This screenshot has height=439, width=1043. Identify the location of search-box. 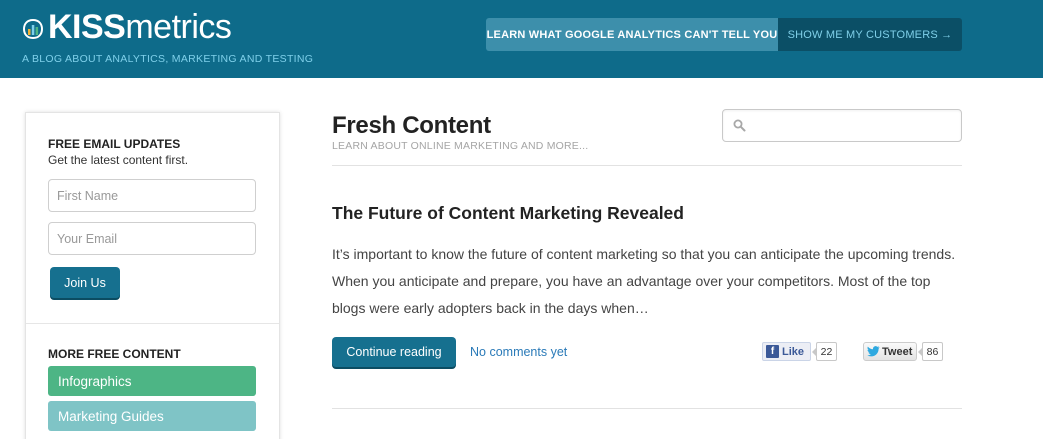
(842, 125).